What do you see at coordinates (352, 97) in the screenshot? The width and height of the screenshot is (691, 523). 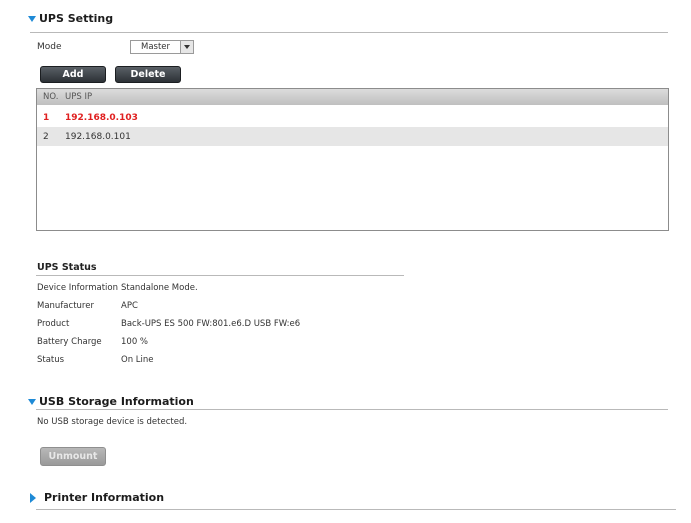 I see `table-header: NO. UPS IP` at bounding box center [352, 97].